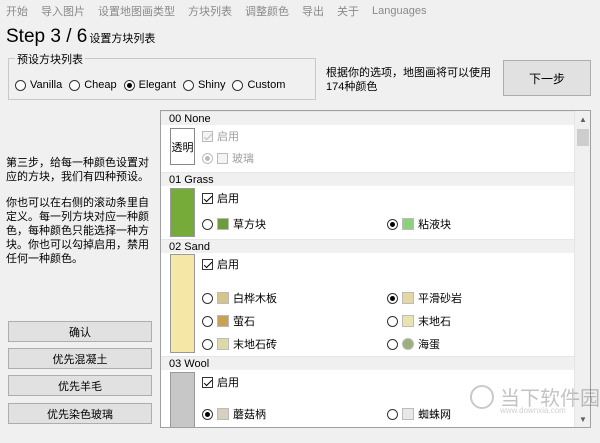 The image size is (600, 443). What do you see at coordinates (408, 298) in the screenshot?
I see `smooth-sandstone-texture-icon` at bounding box center [408, 298].